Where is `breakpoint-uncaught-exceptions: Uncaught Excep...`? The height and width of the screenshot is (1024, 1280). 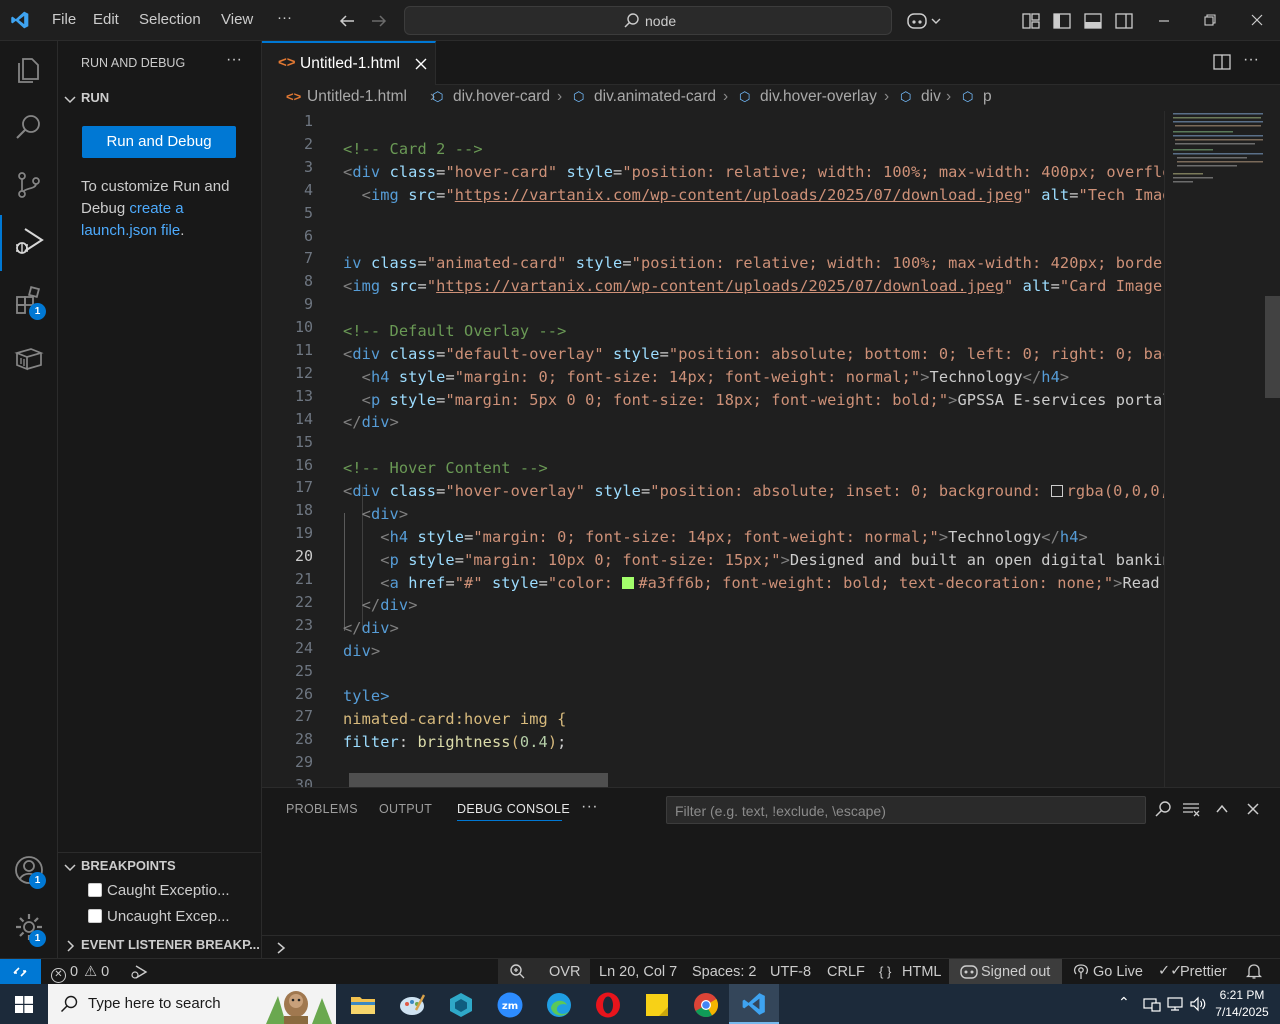
breakpoint-uncaught-exceptions: Uncaught Excep... is located at coordinates (159, 916).